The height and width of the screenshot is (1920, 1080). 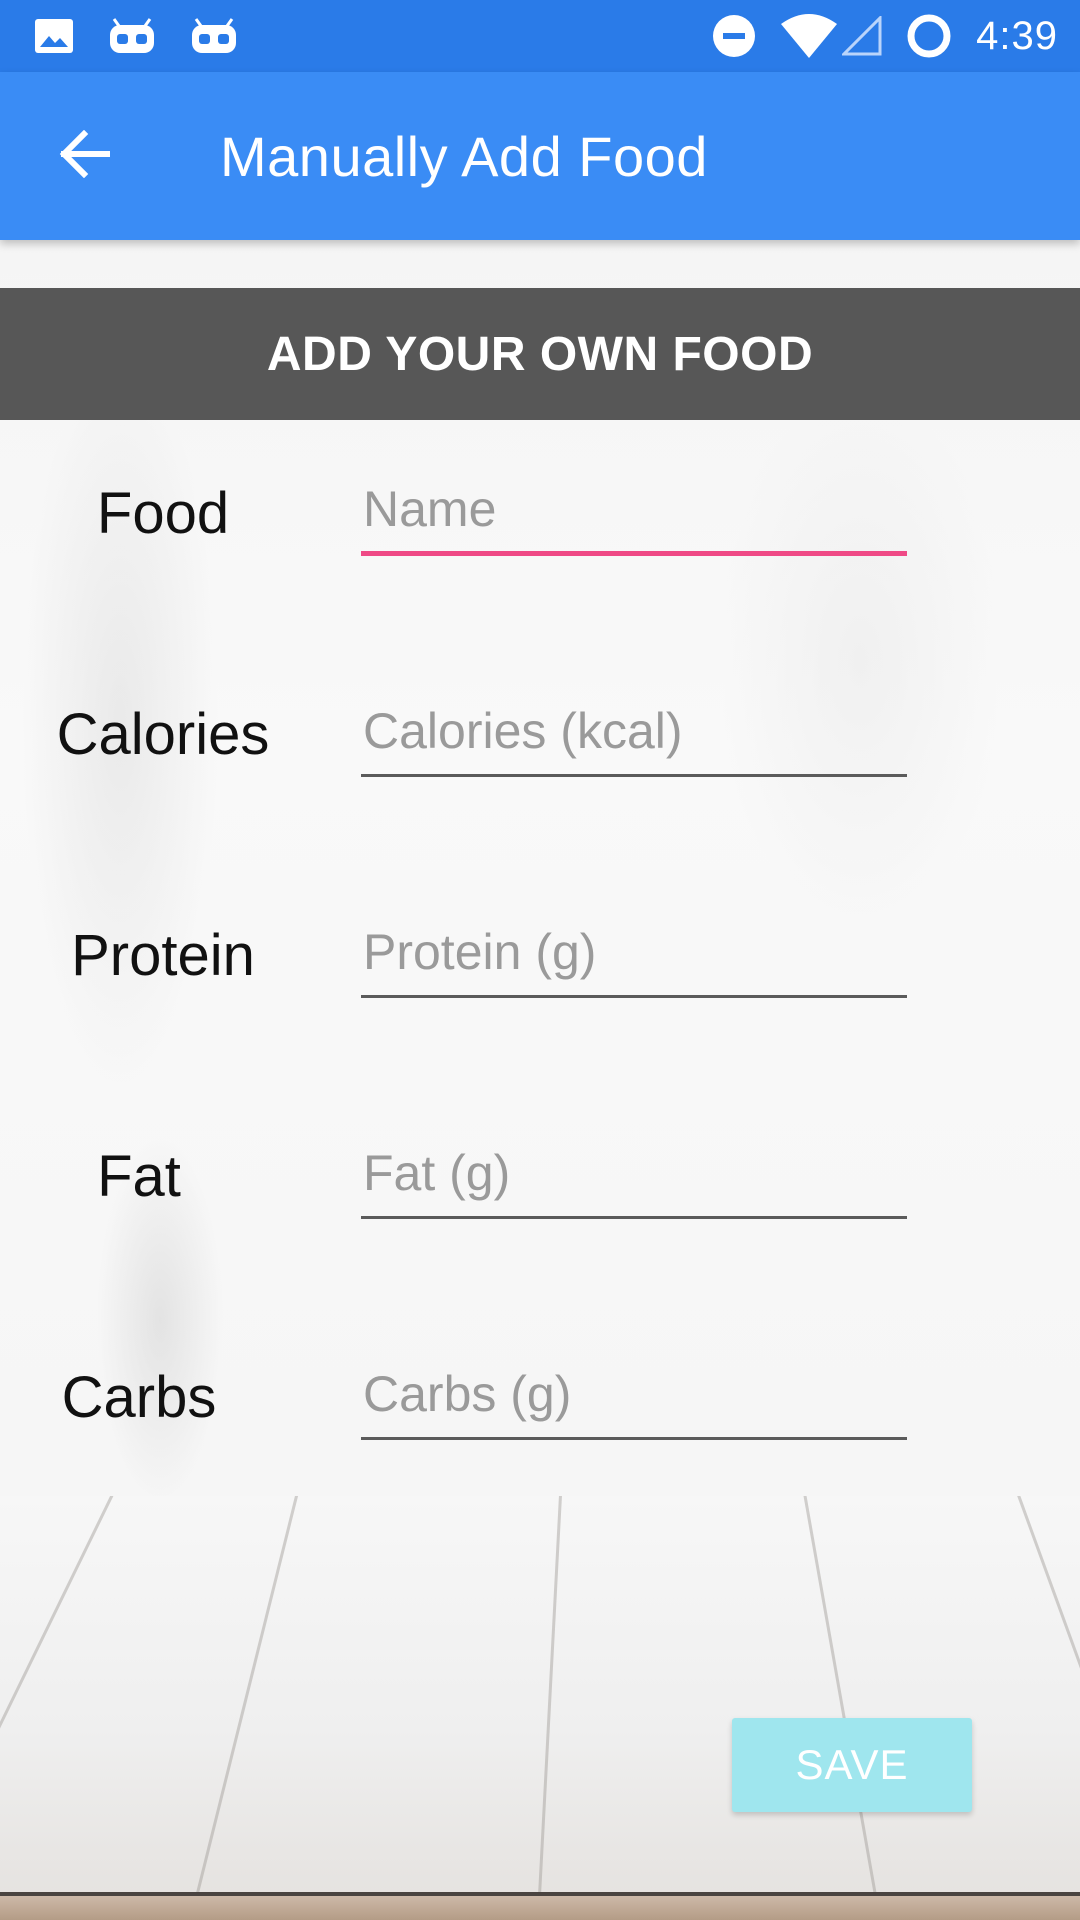 I want to click on protein-input, so click(x=634, y=956).